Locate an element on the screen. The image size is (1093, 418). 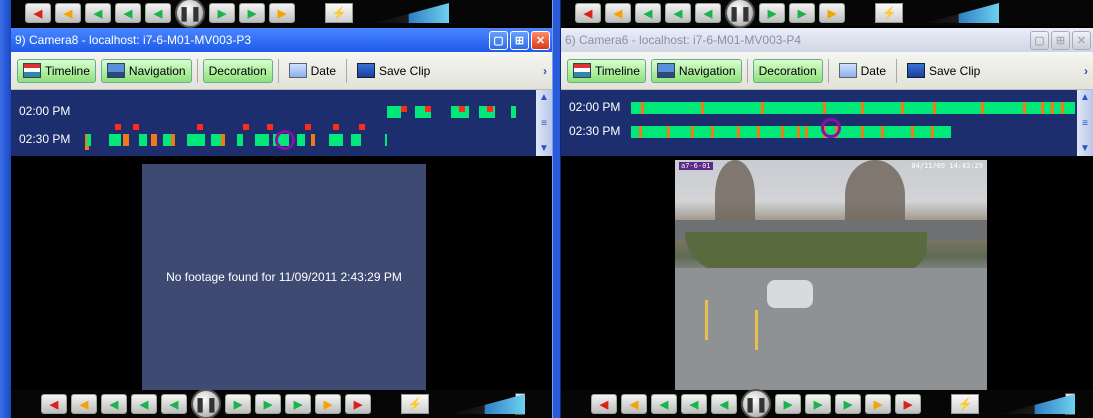
bottom-player-controls: ◀ ◀ ◀ ◀ ◀ ❚❚ ▶ ▶ ▶ ▶ ▶ ⚡ is located at coordinates (827, 403).